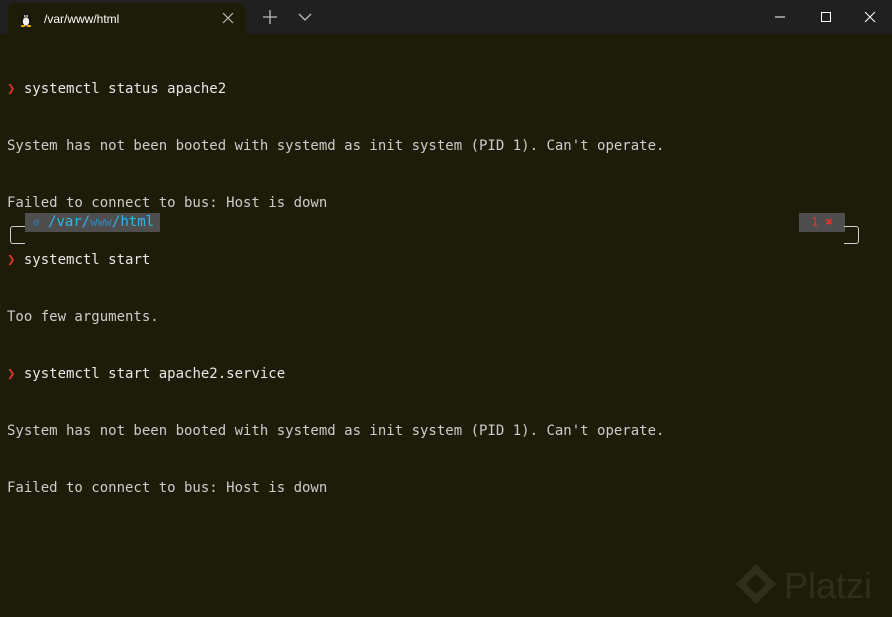 The image size is (892, 617). What do you see at coordinates (449, 374) in the screenshot?
I see `terminal-line-command: ❯ systemctl start apache2.service` at bounding box center [449, 374].